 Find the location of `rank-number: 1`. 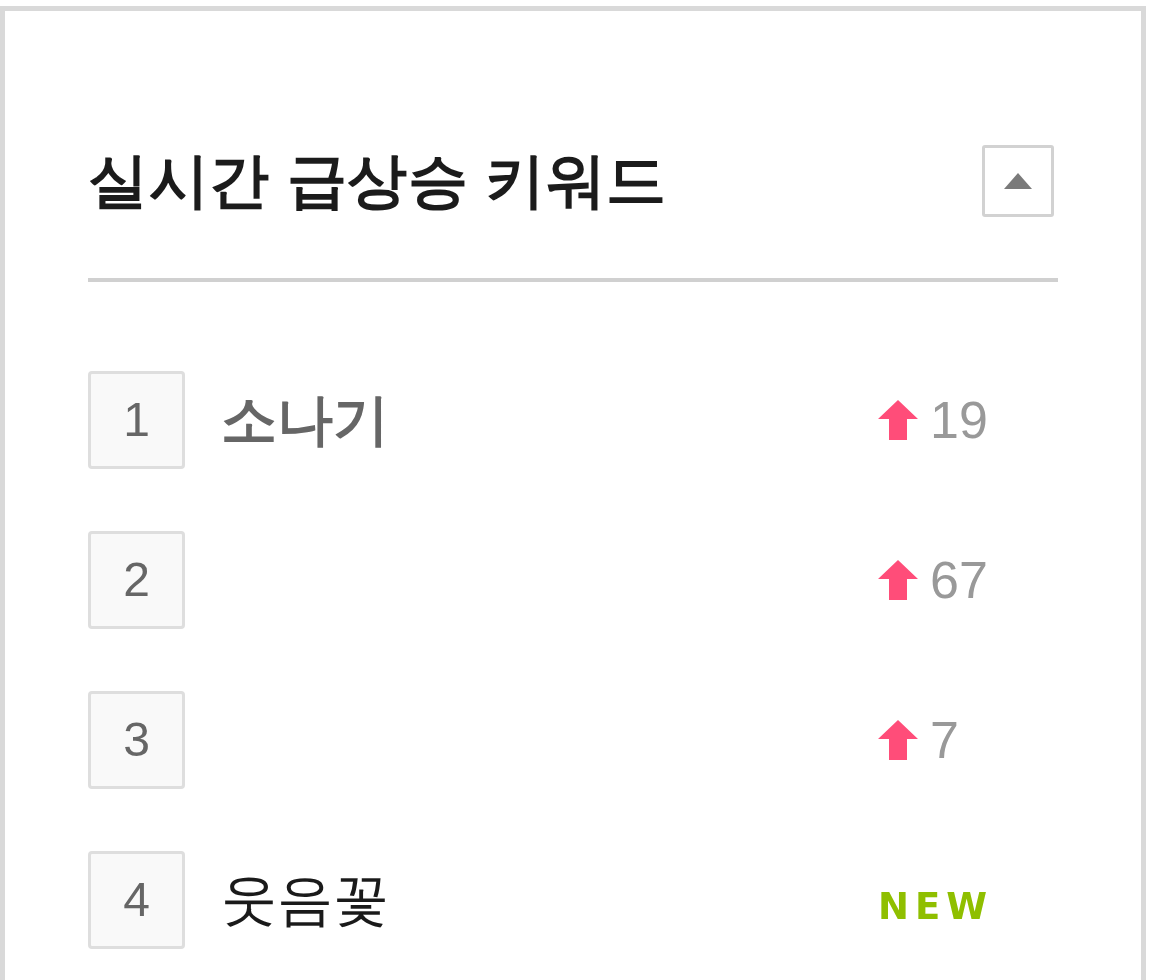

rank-number: 1 is located at coordinates (136, 420).